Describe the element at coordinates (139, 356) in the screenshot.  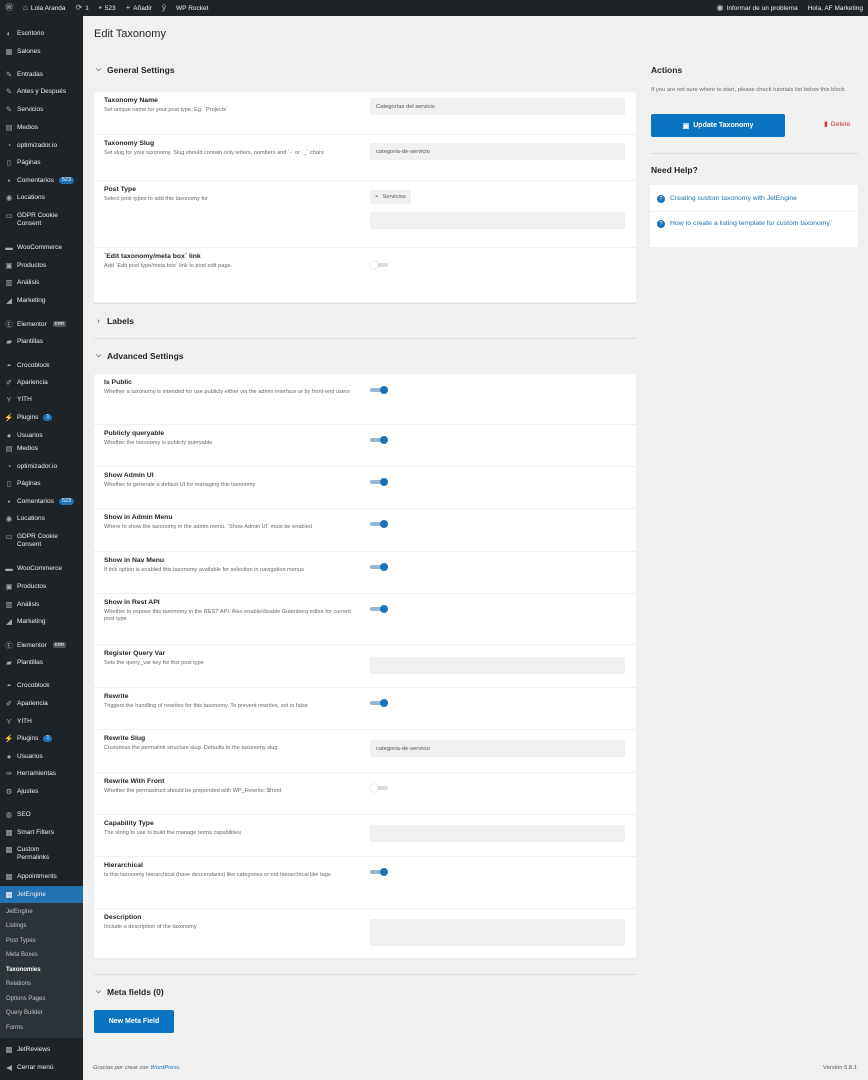
I see `advanced-settings-toggle: ⌵ Advanced Settings` at that location.